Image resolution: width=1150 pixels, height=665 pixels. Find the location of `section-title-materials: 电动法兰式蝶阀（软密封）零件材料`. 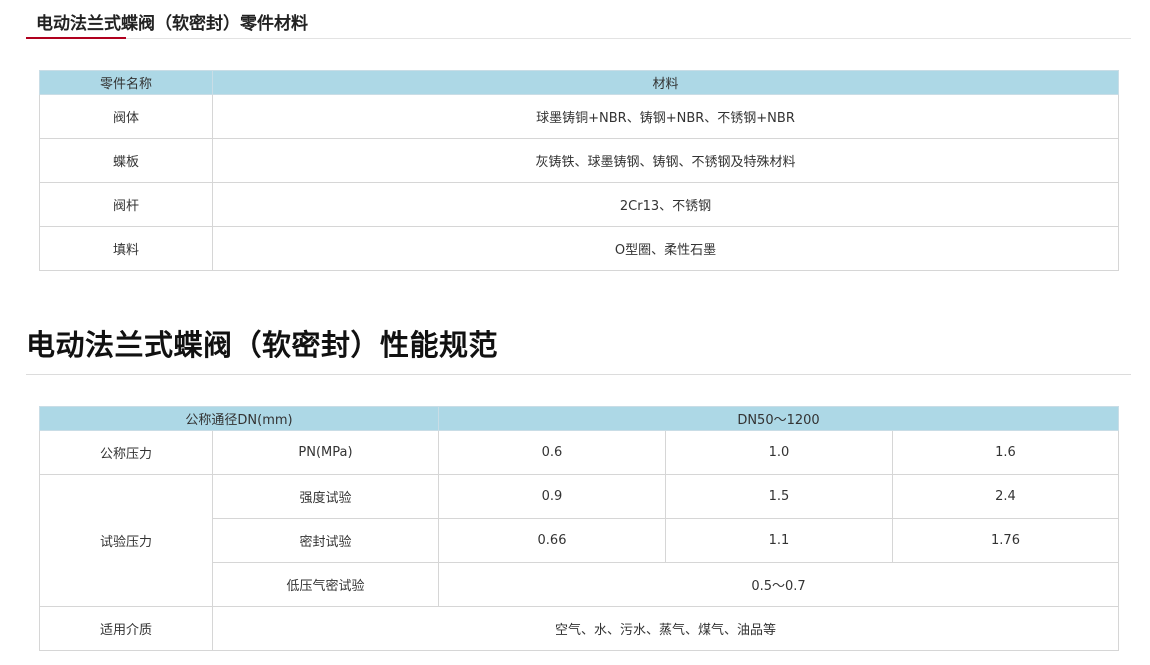

section-title-materials: 电动法兰式蝶阀（软密封）零件材料 is located at coordinates (172, 24).